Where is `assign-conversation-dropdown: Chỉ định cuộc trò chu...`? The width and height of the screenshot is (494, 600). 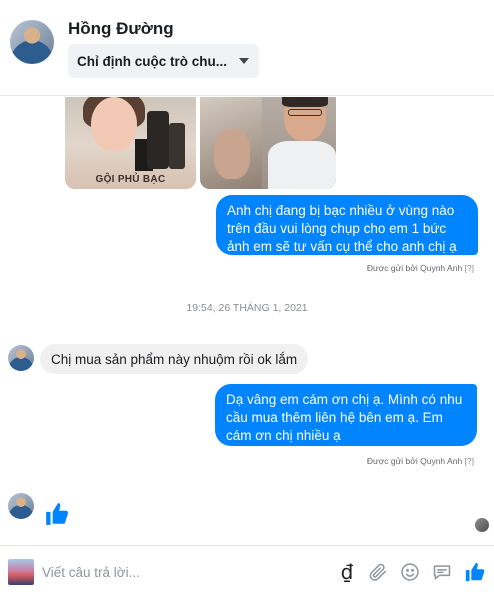
assign-conversation-dropdown: Chỉ định cuộc trò chu... is located at coordinates (163, 61).